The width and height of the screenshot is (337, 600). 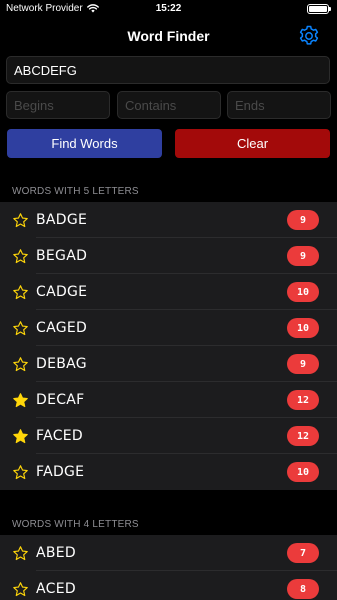 What do you see at coordinates (168, 292) in the screenshot?
I see `word-row: CADGE 10` at bounding box center [168, 292].